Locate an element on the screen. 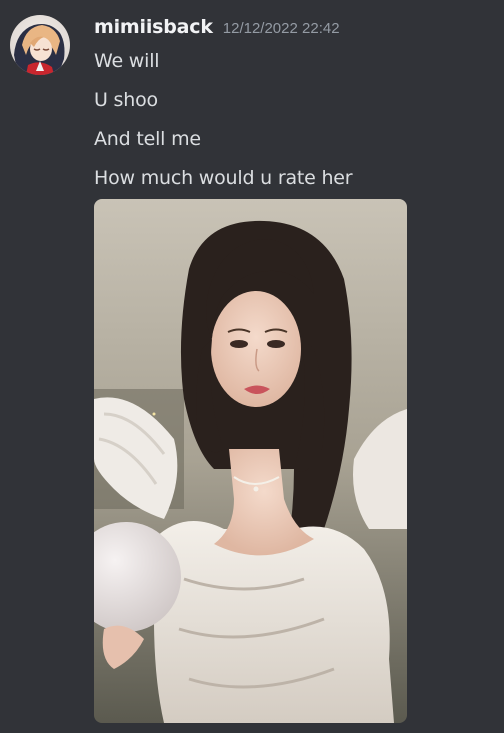 The image size is (504, 733). message-timestamp: 12/12/2022 22:42 is located at coordinates (281, 28).